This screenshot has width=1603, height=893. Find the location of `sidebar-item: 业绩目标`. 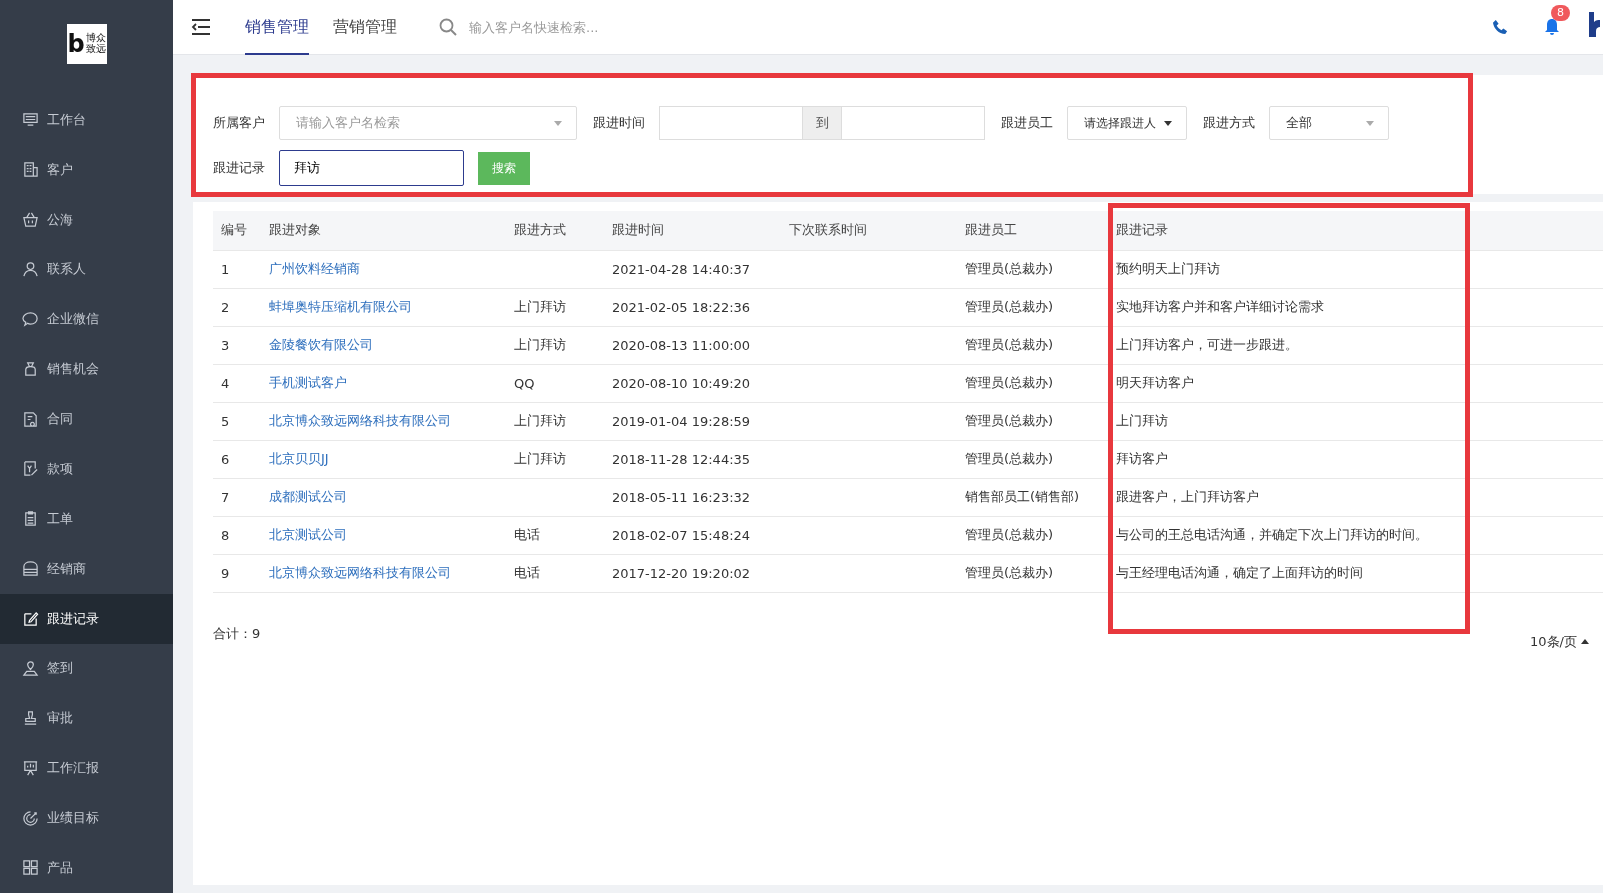

sidebar-item: 业绩目标 is located at coordinates (86, 818).